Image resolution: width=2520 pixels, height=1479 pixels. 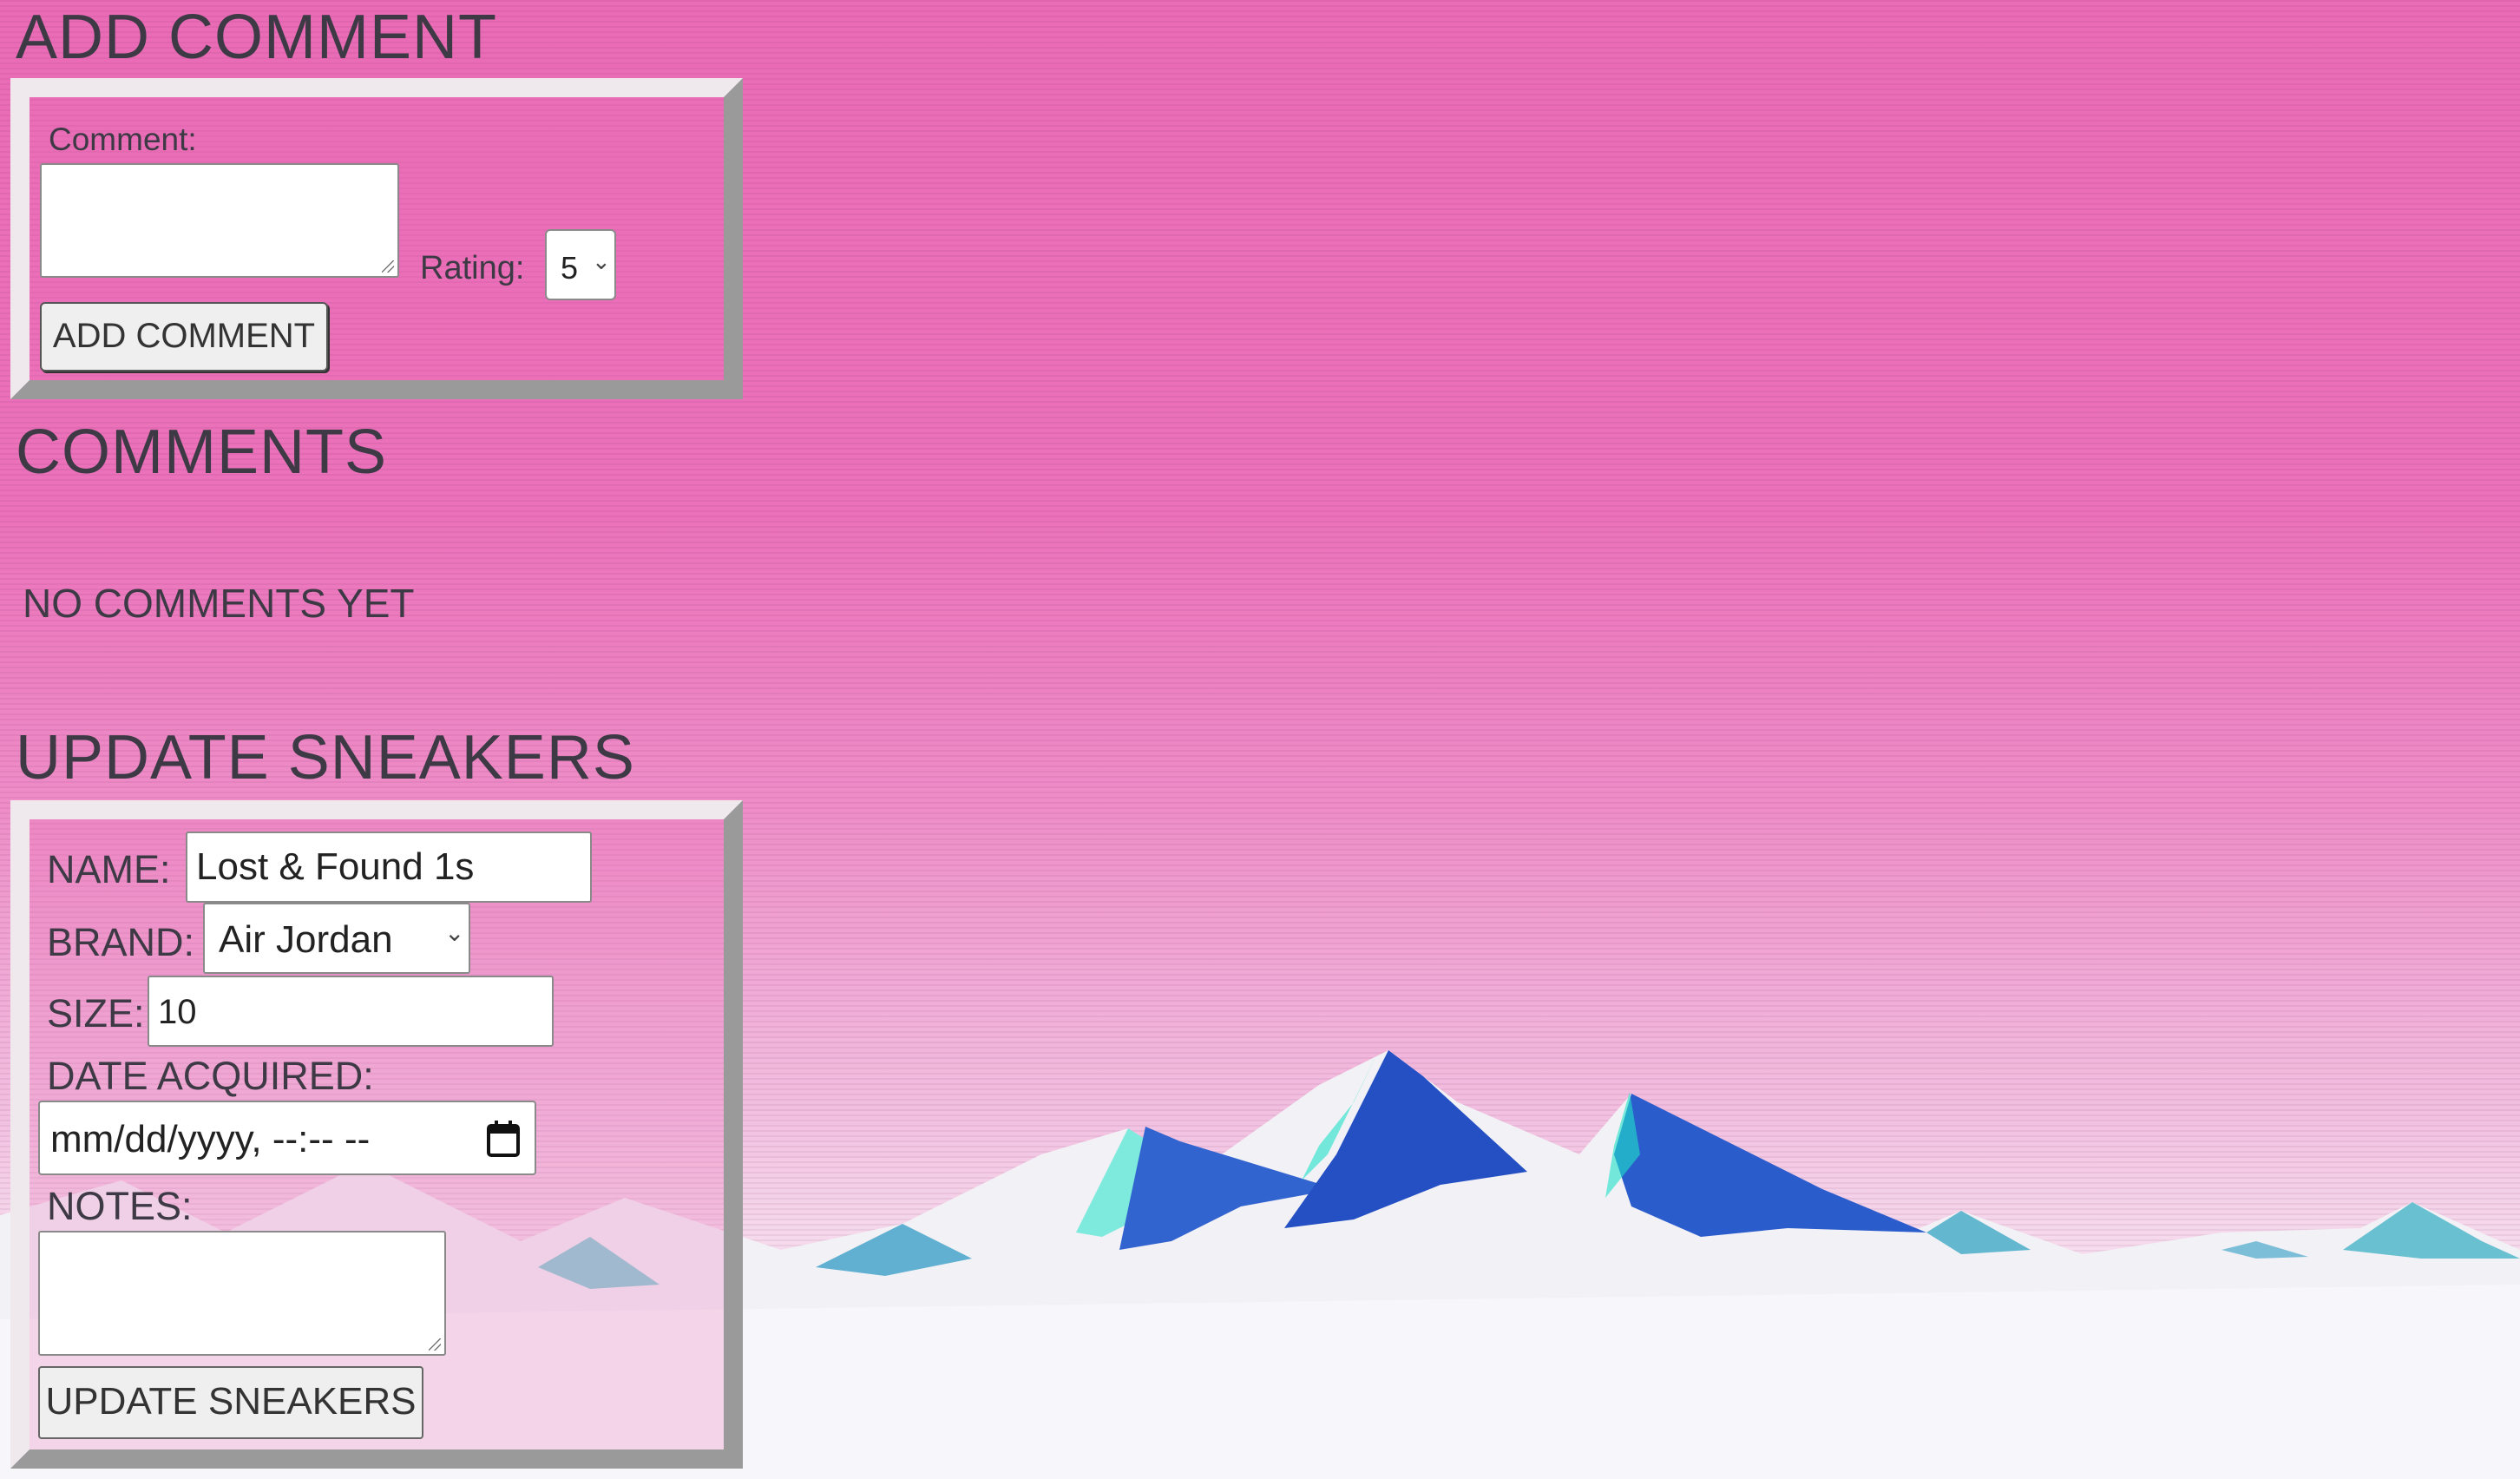 I want to click on rating-value: 5, so click(x=570, y=268).